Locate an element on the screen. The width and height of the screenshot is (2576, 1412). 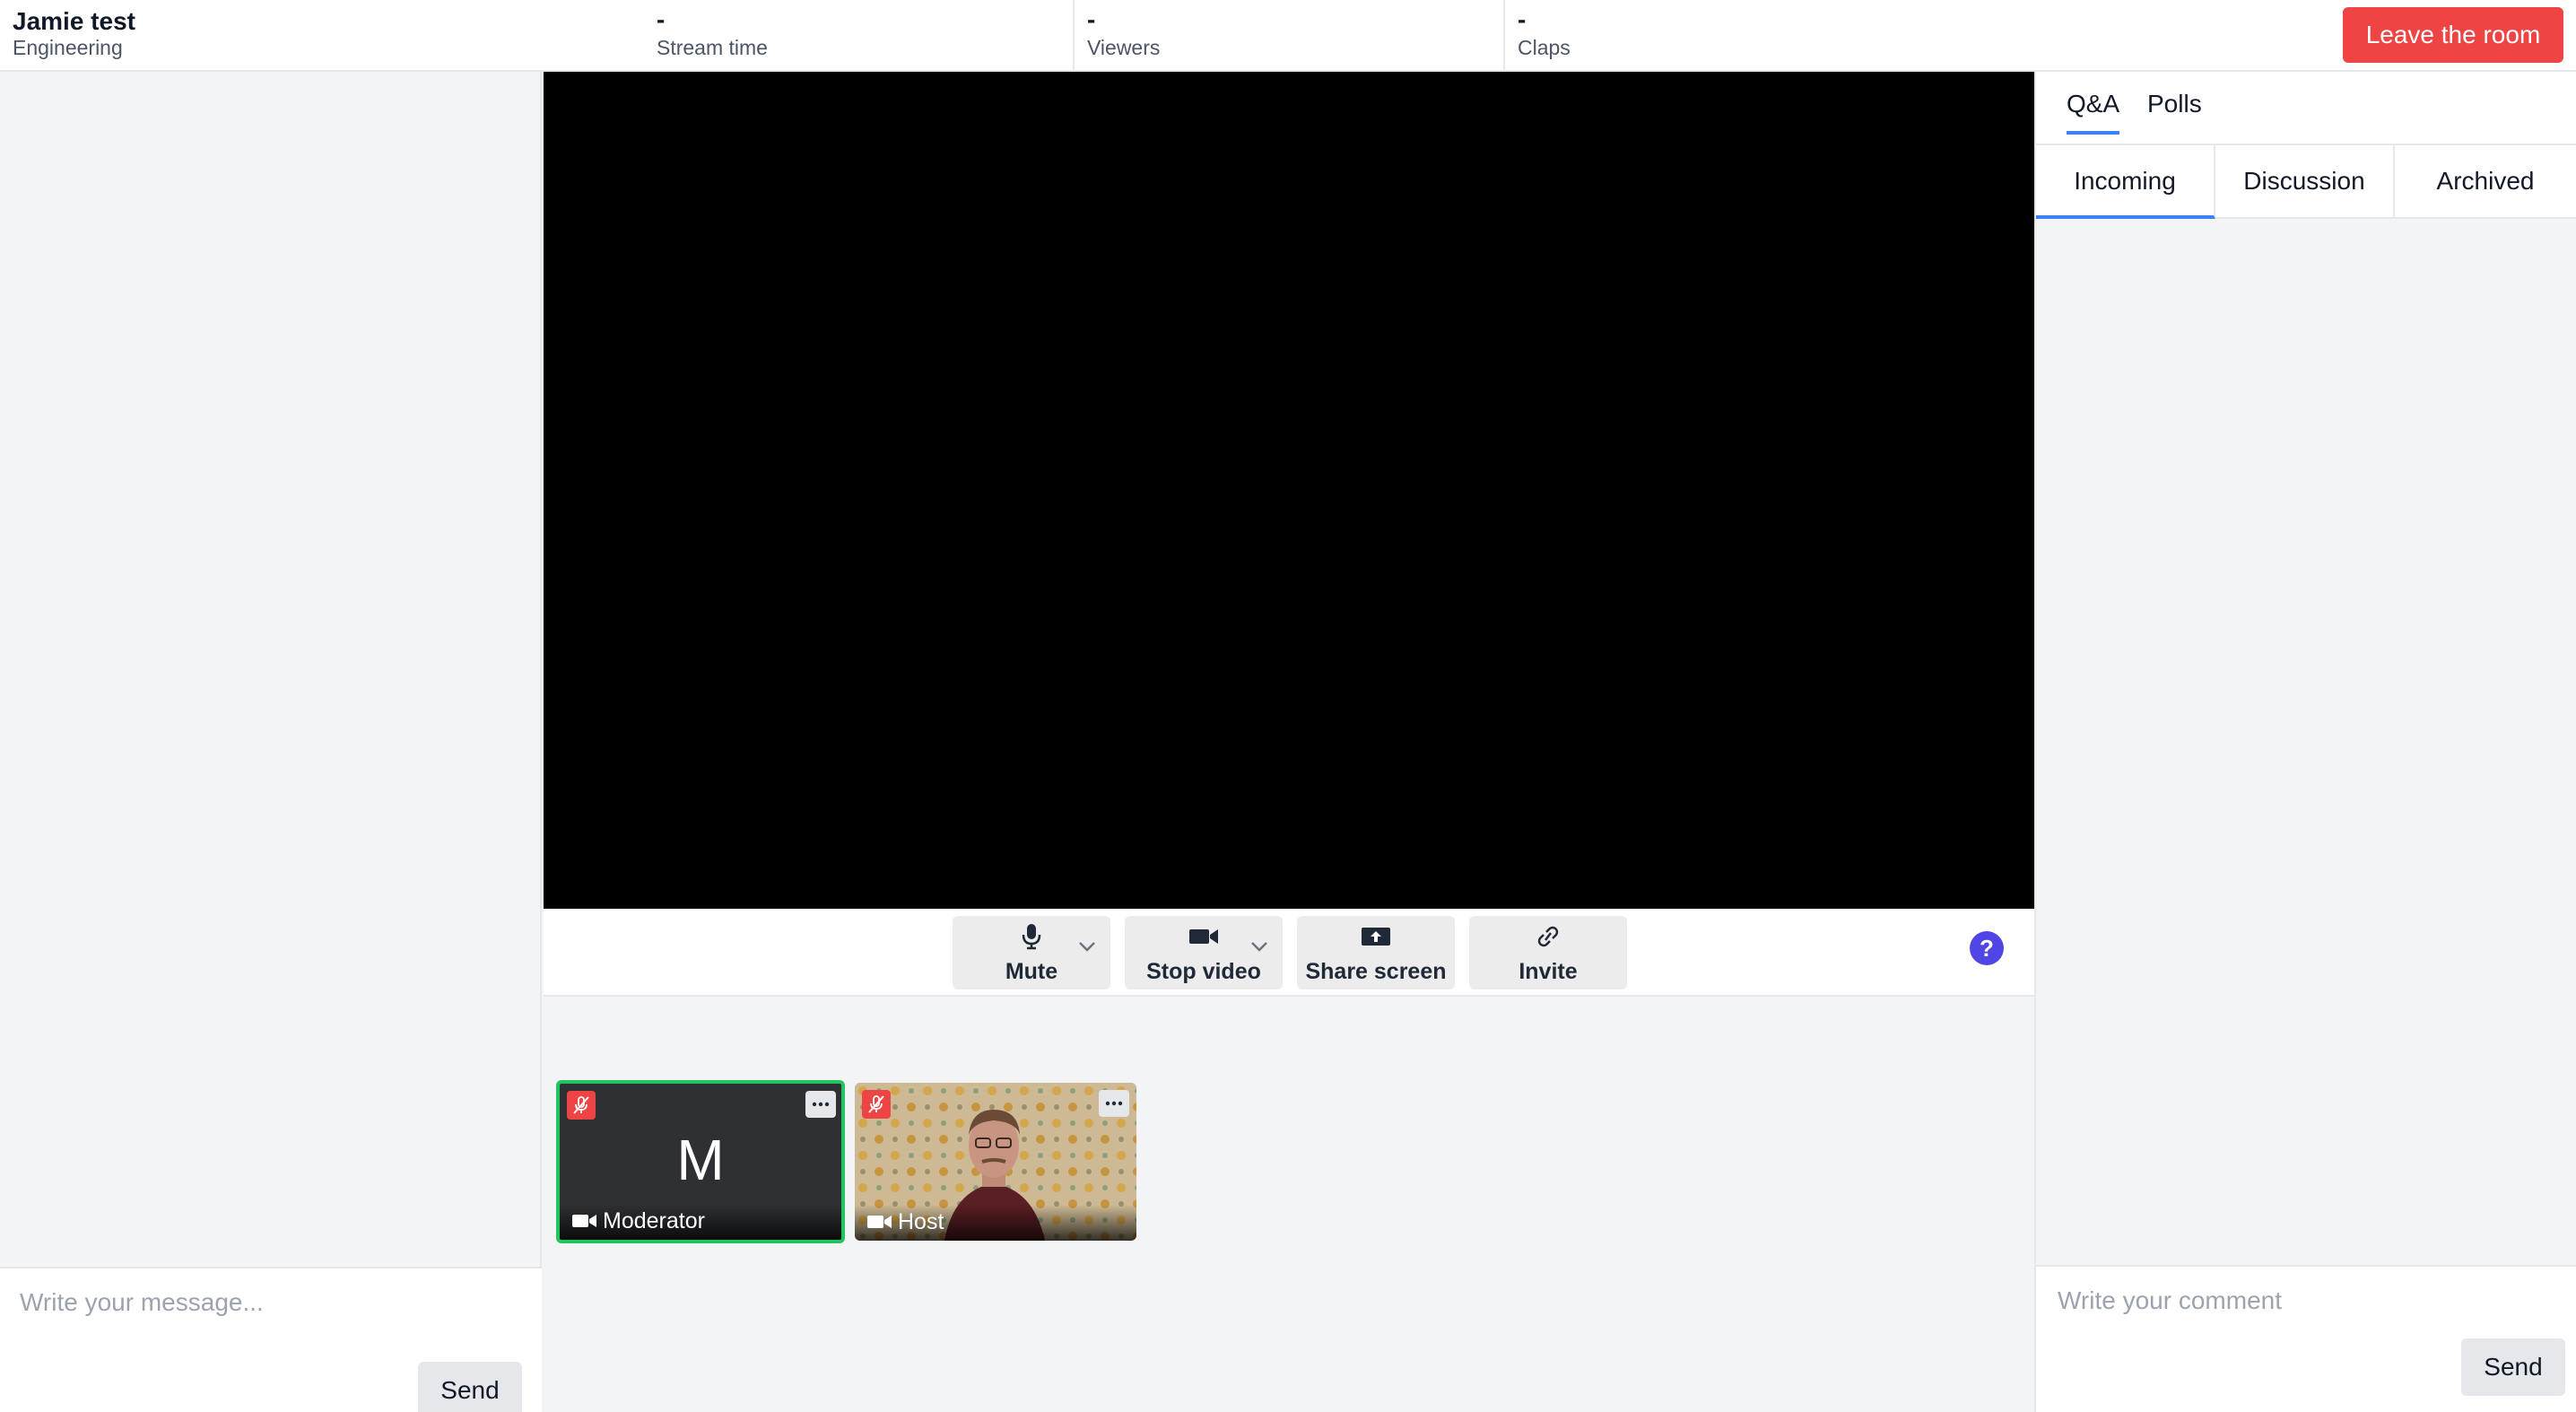
stat-viewers: - Viewers is located at coordinates (1288, 35).